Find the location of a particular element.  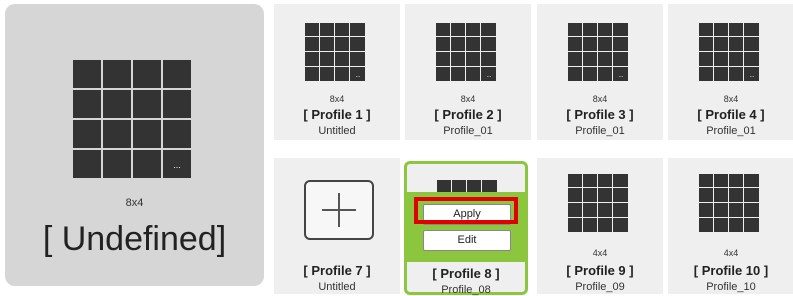

profile-name: [ Profile 9 ] is located at coordinates (600, 270).